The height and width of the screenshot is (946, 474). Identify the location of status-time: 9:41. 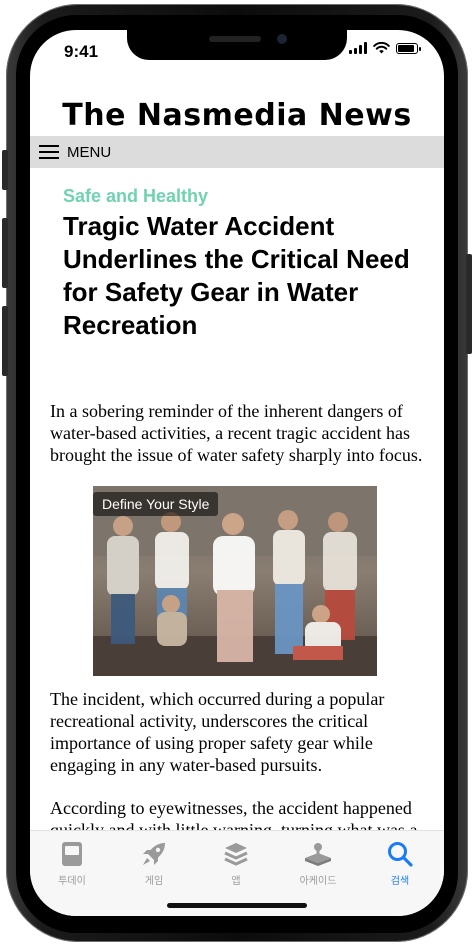
(81, 51).